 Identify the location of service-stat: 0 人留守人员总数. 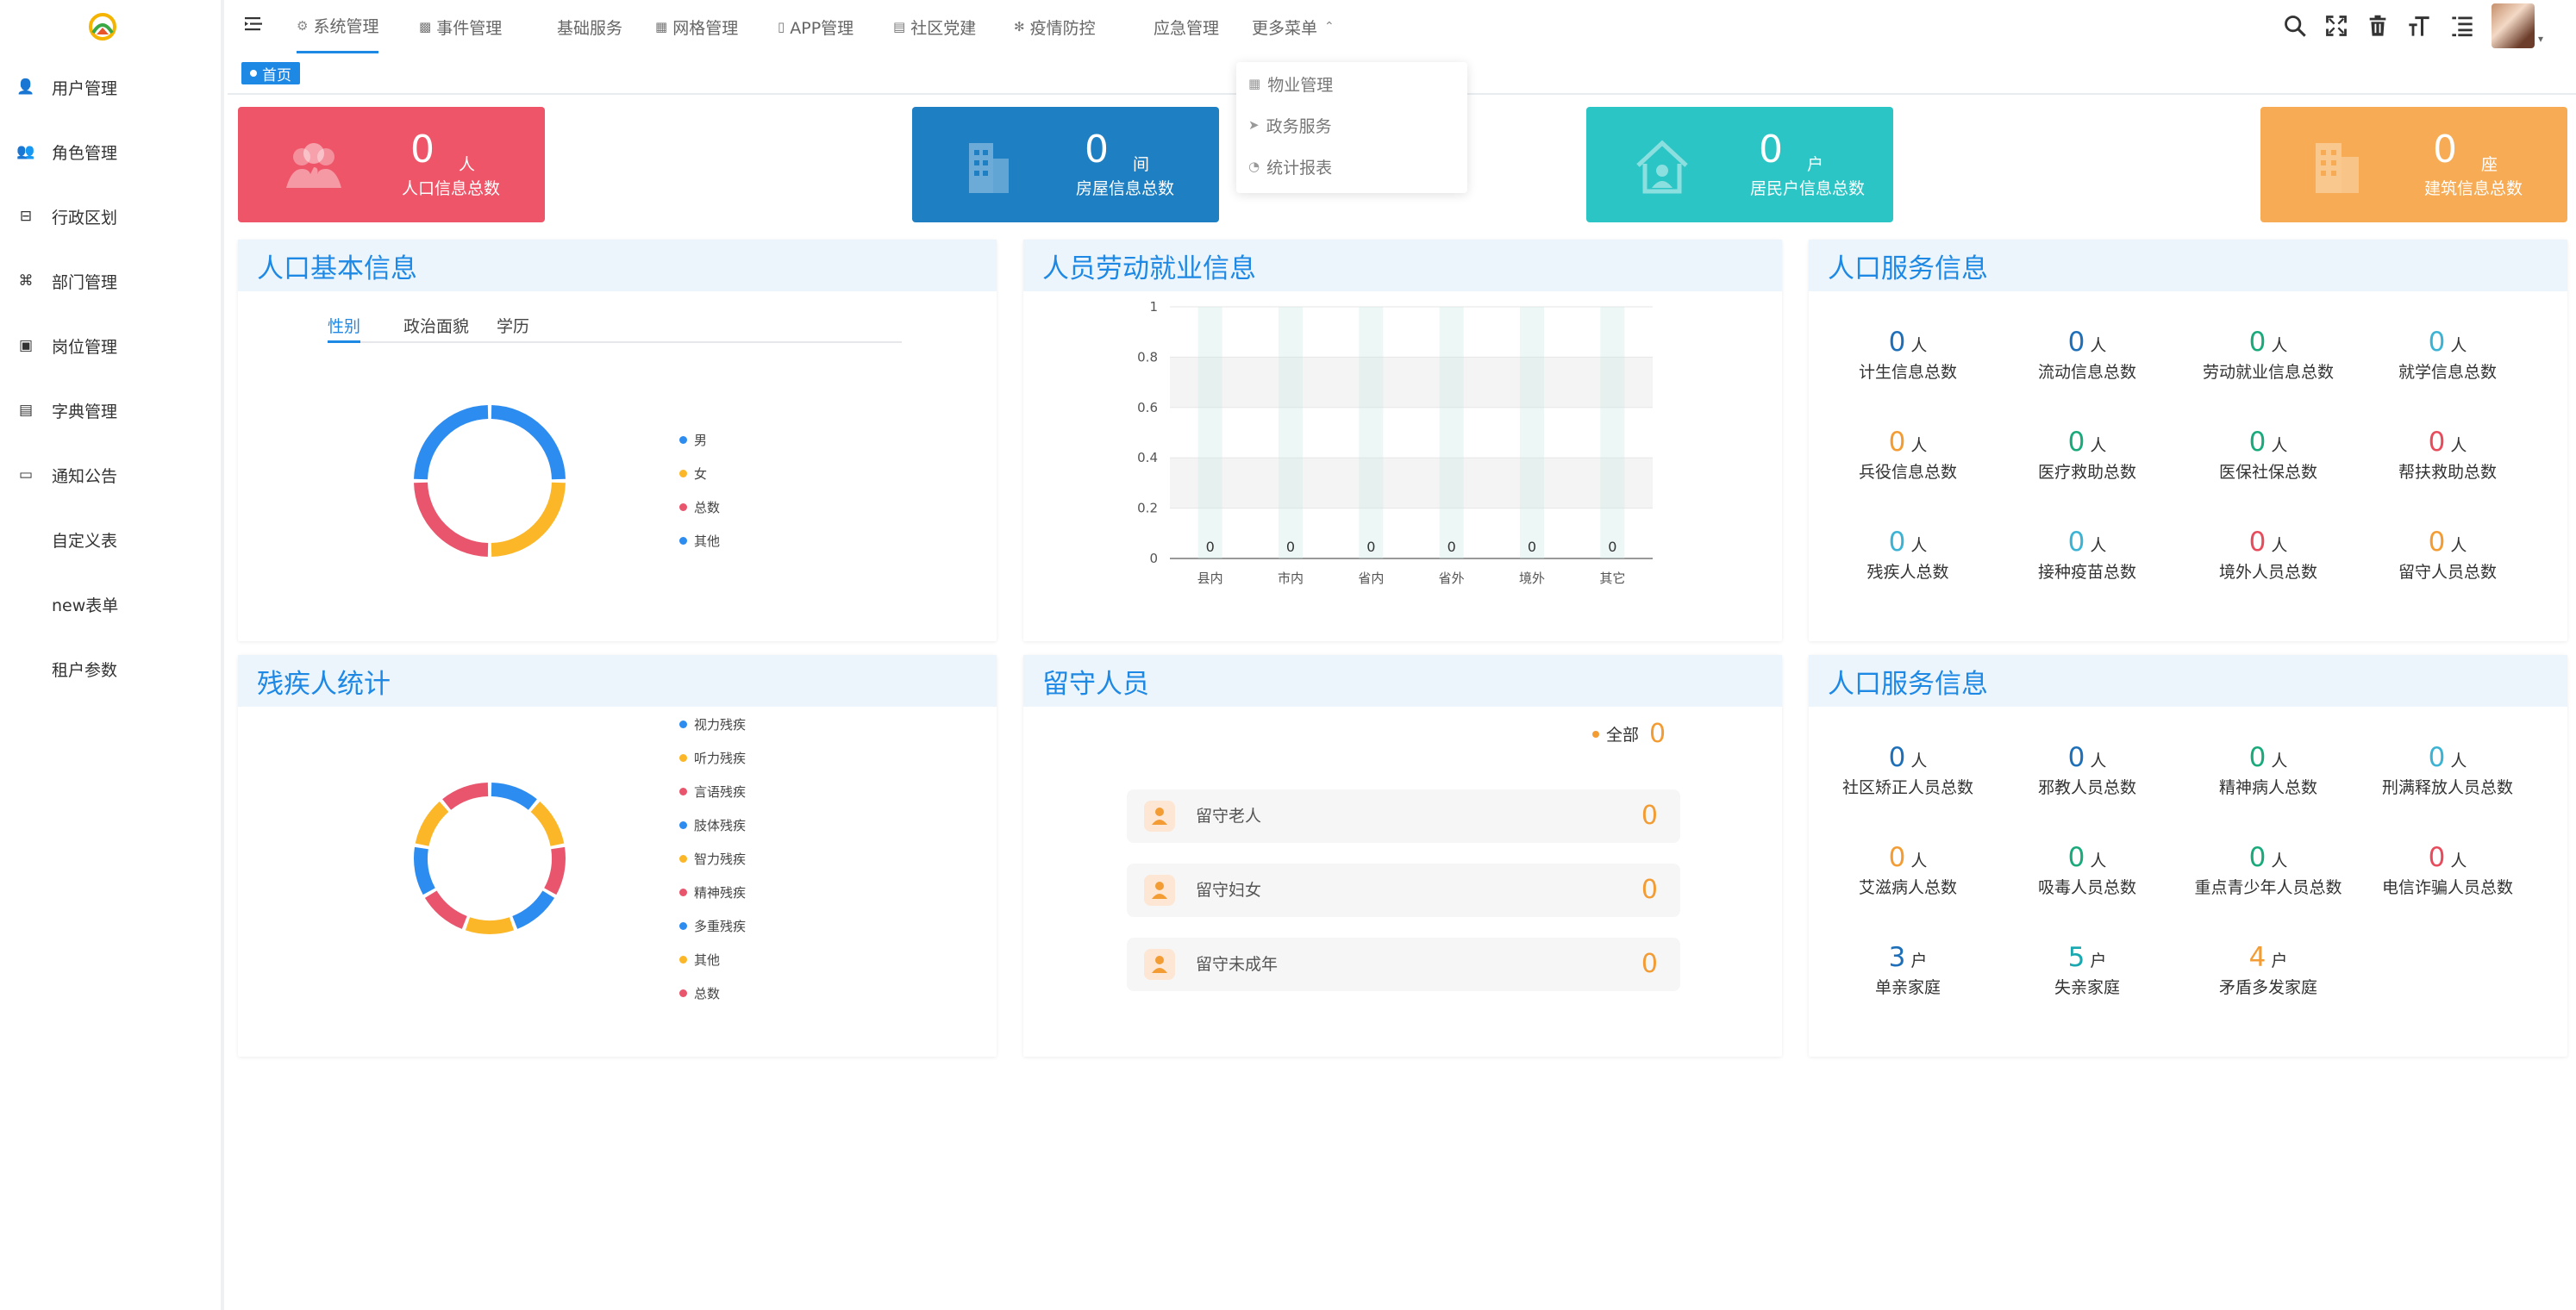
(2447, 556).